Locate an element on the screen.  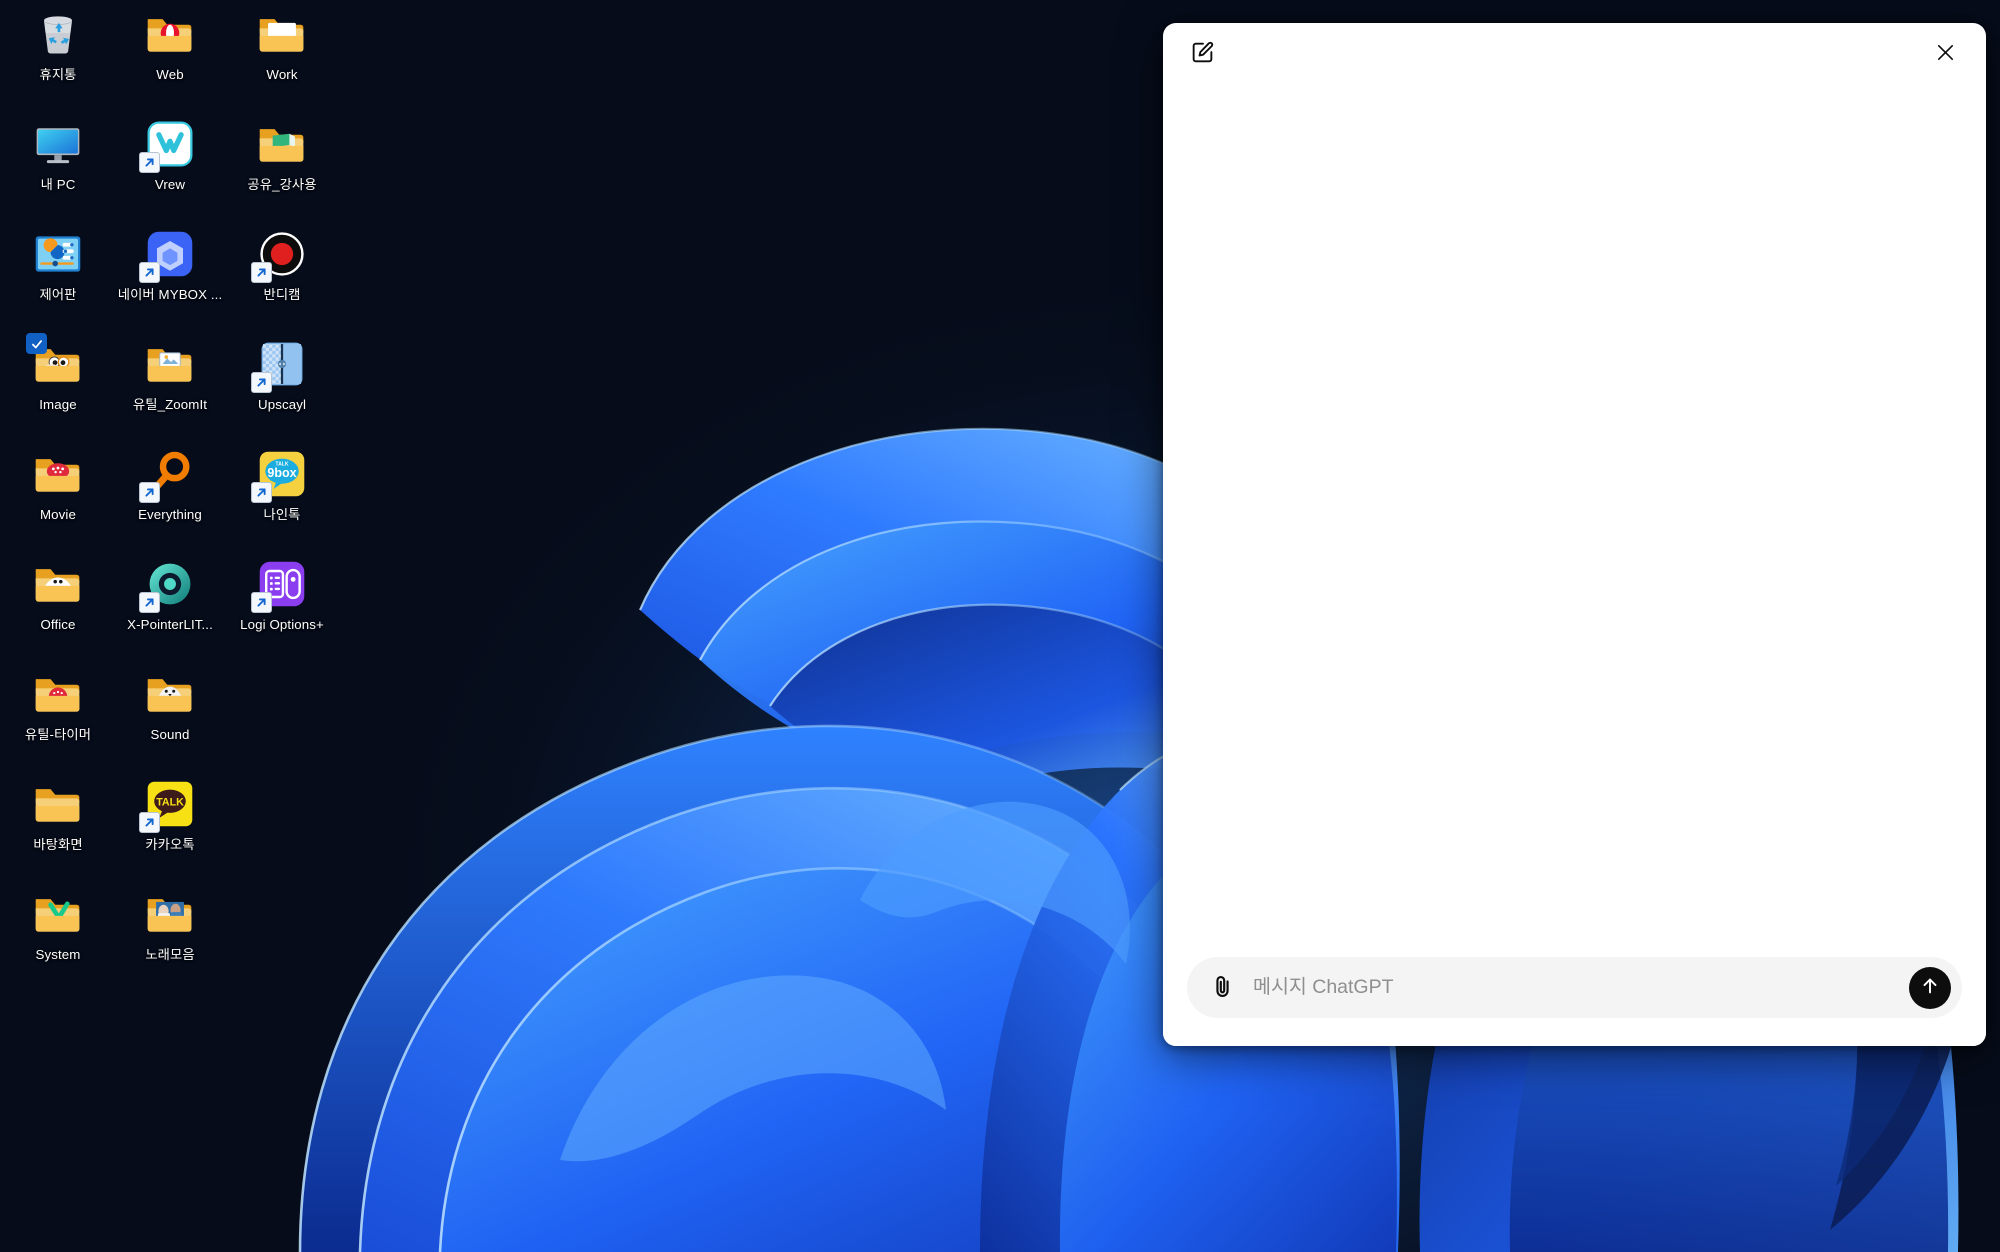
desktop-icon-카카오톡: TALK 카카오톡 is located at coordinates (170, 829).